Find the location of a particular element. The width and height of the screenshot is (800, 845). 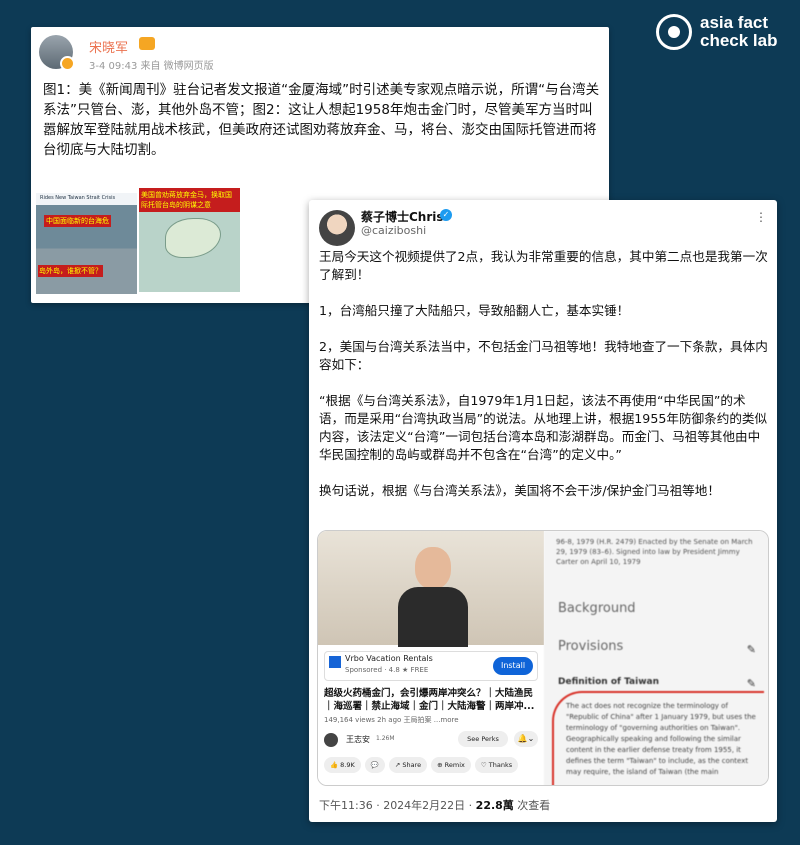

comment-chip: 💬 is located at coordinates (374, 765).